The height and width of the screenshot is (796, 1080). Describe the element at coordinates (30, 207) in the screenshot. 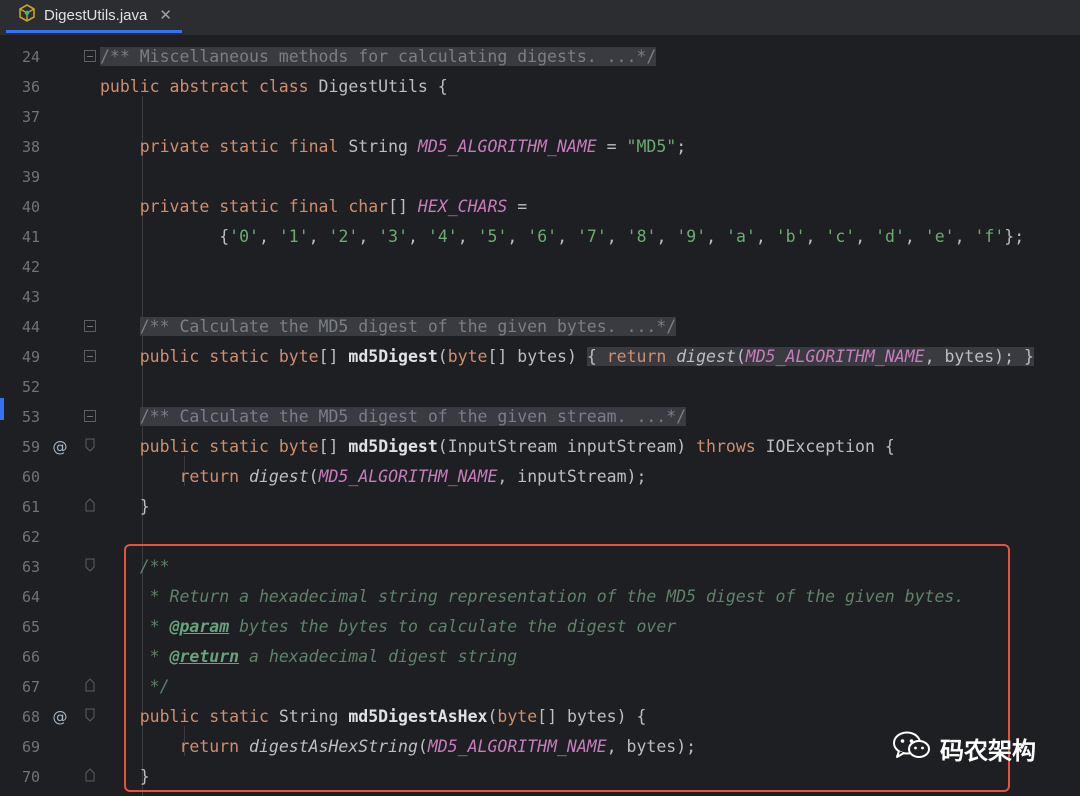

I see `line-number: 40` at that location.